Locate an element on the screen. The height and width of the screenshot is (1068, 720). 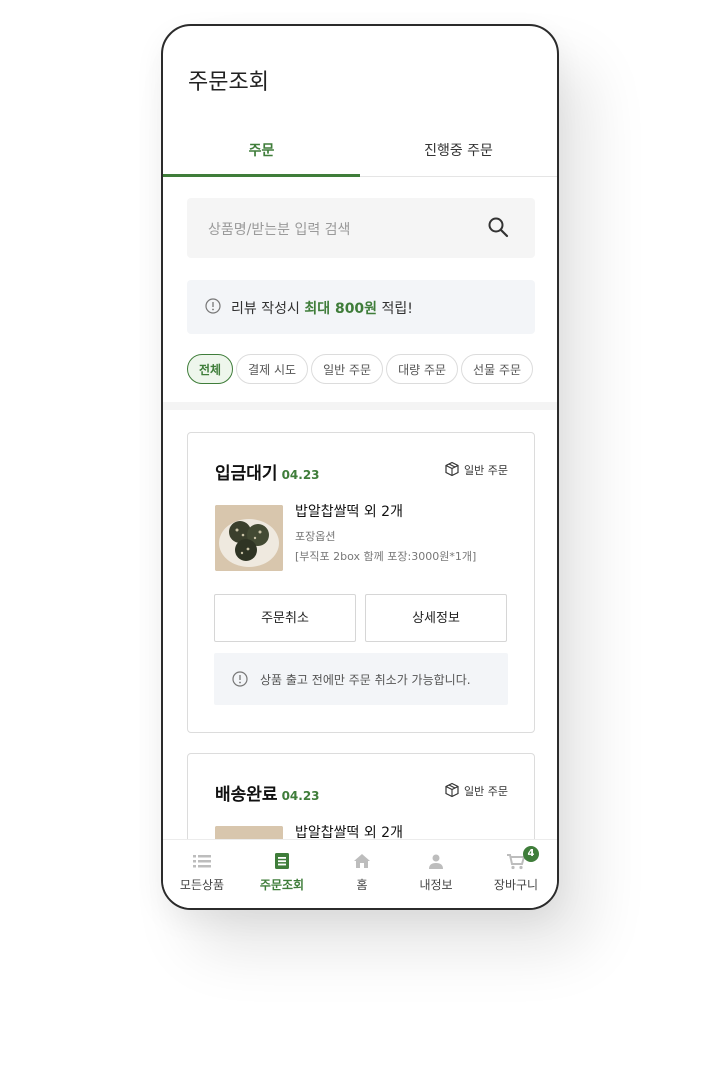
list-icon is located at coordinates (202, 861).